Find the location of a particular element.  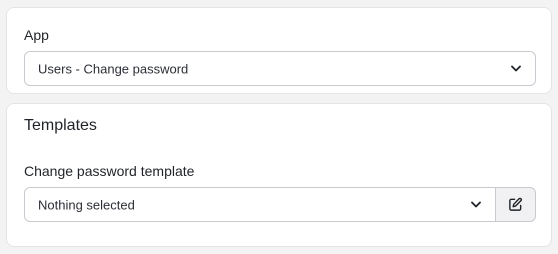

change-password-template-select: Nothing selected is located at coordinates (260, 204).